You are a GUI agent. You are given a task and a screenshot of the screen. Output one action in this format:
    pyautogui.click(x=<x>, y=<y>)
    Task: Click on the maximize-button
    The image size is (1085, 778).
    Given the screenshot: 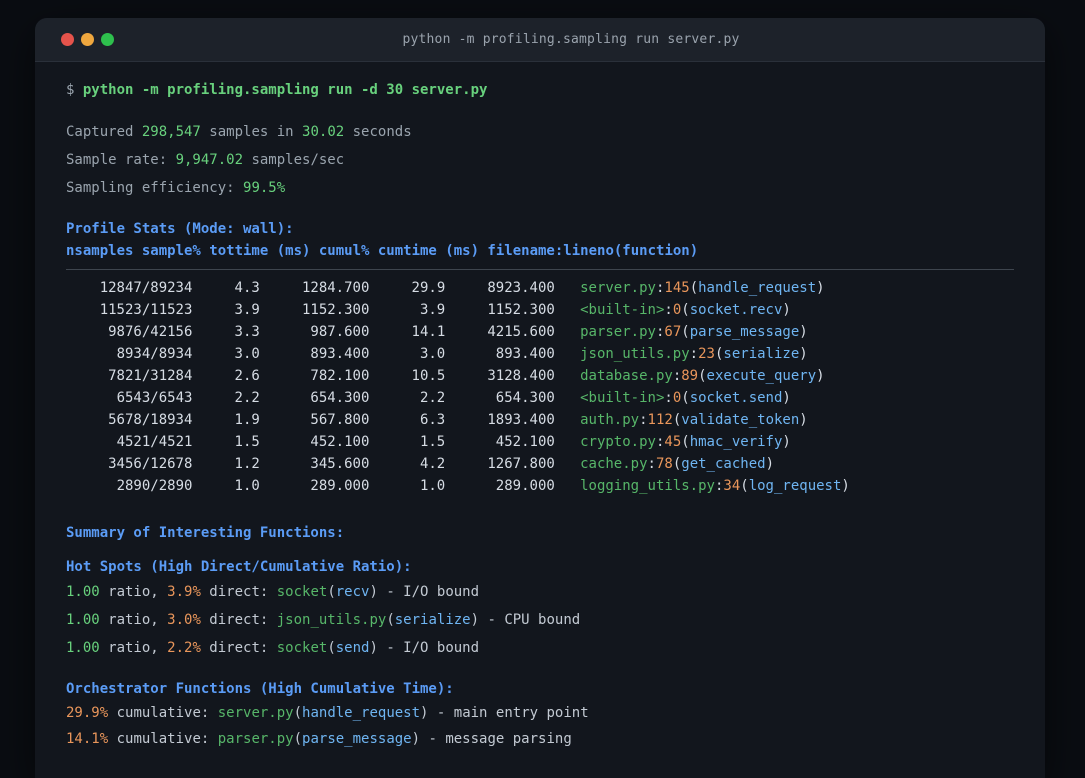 What is the action you would take?
    pyautogui.click(x=107, y=39)
    